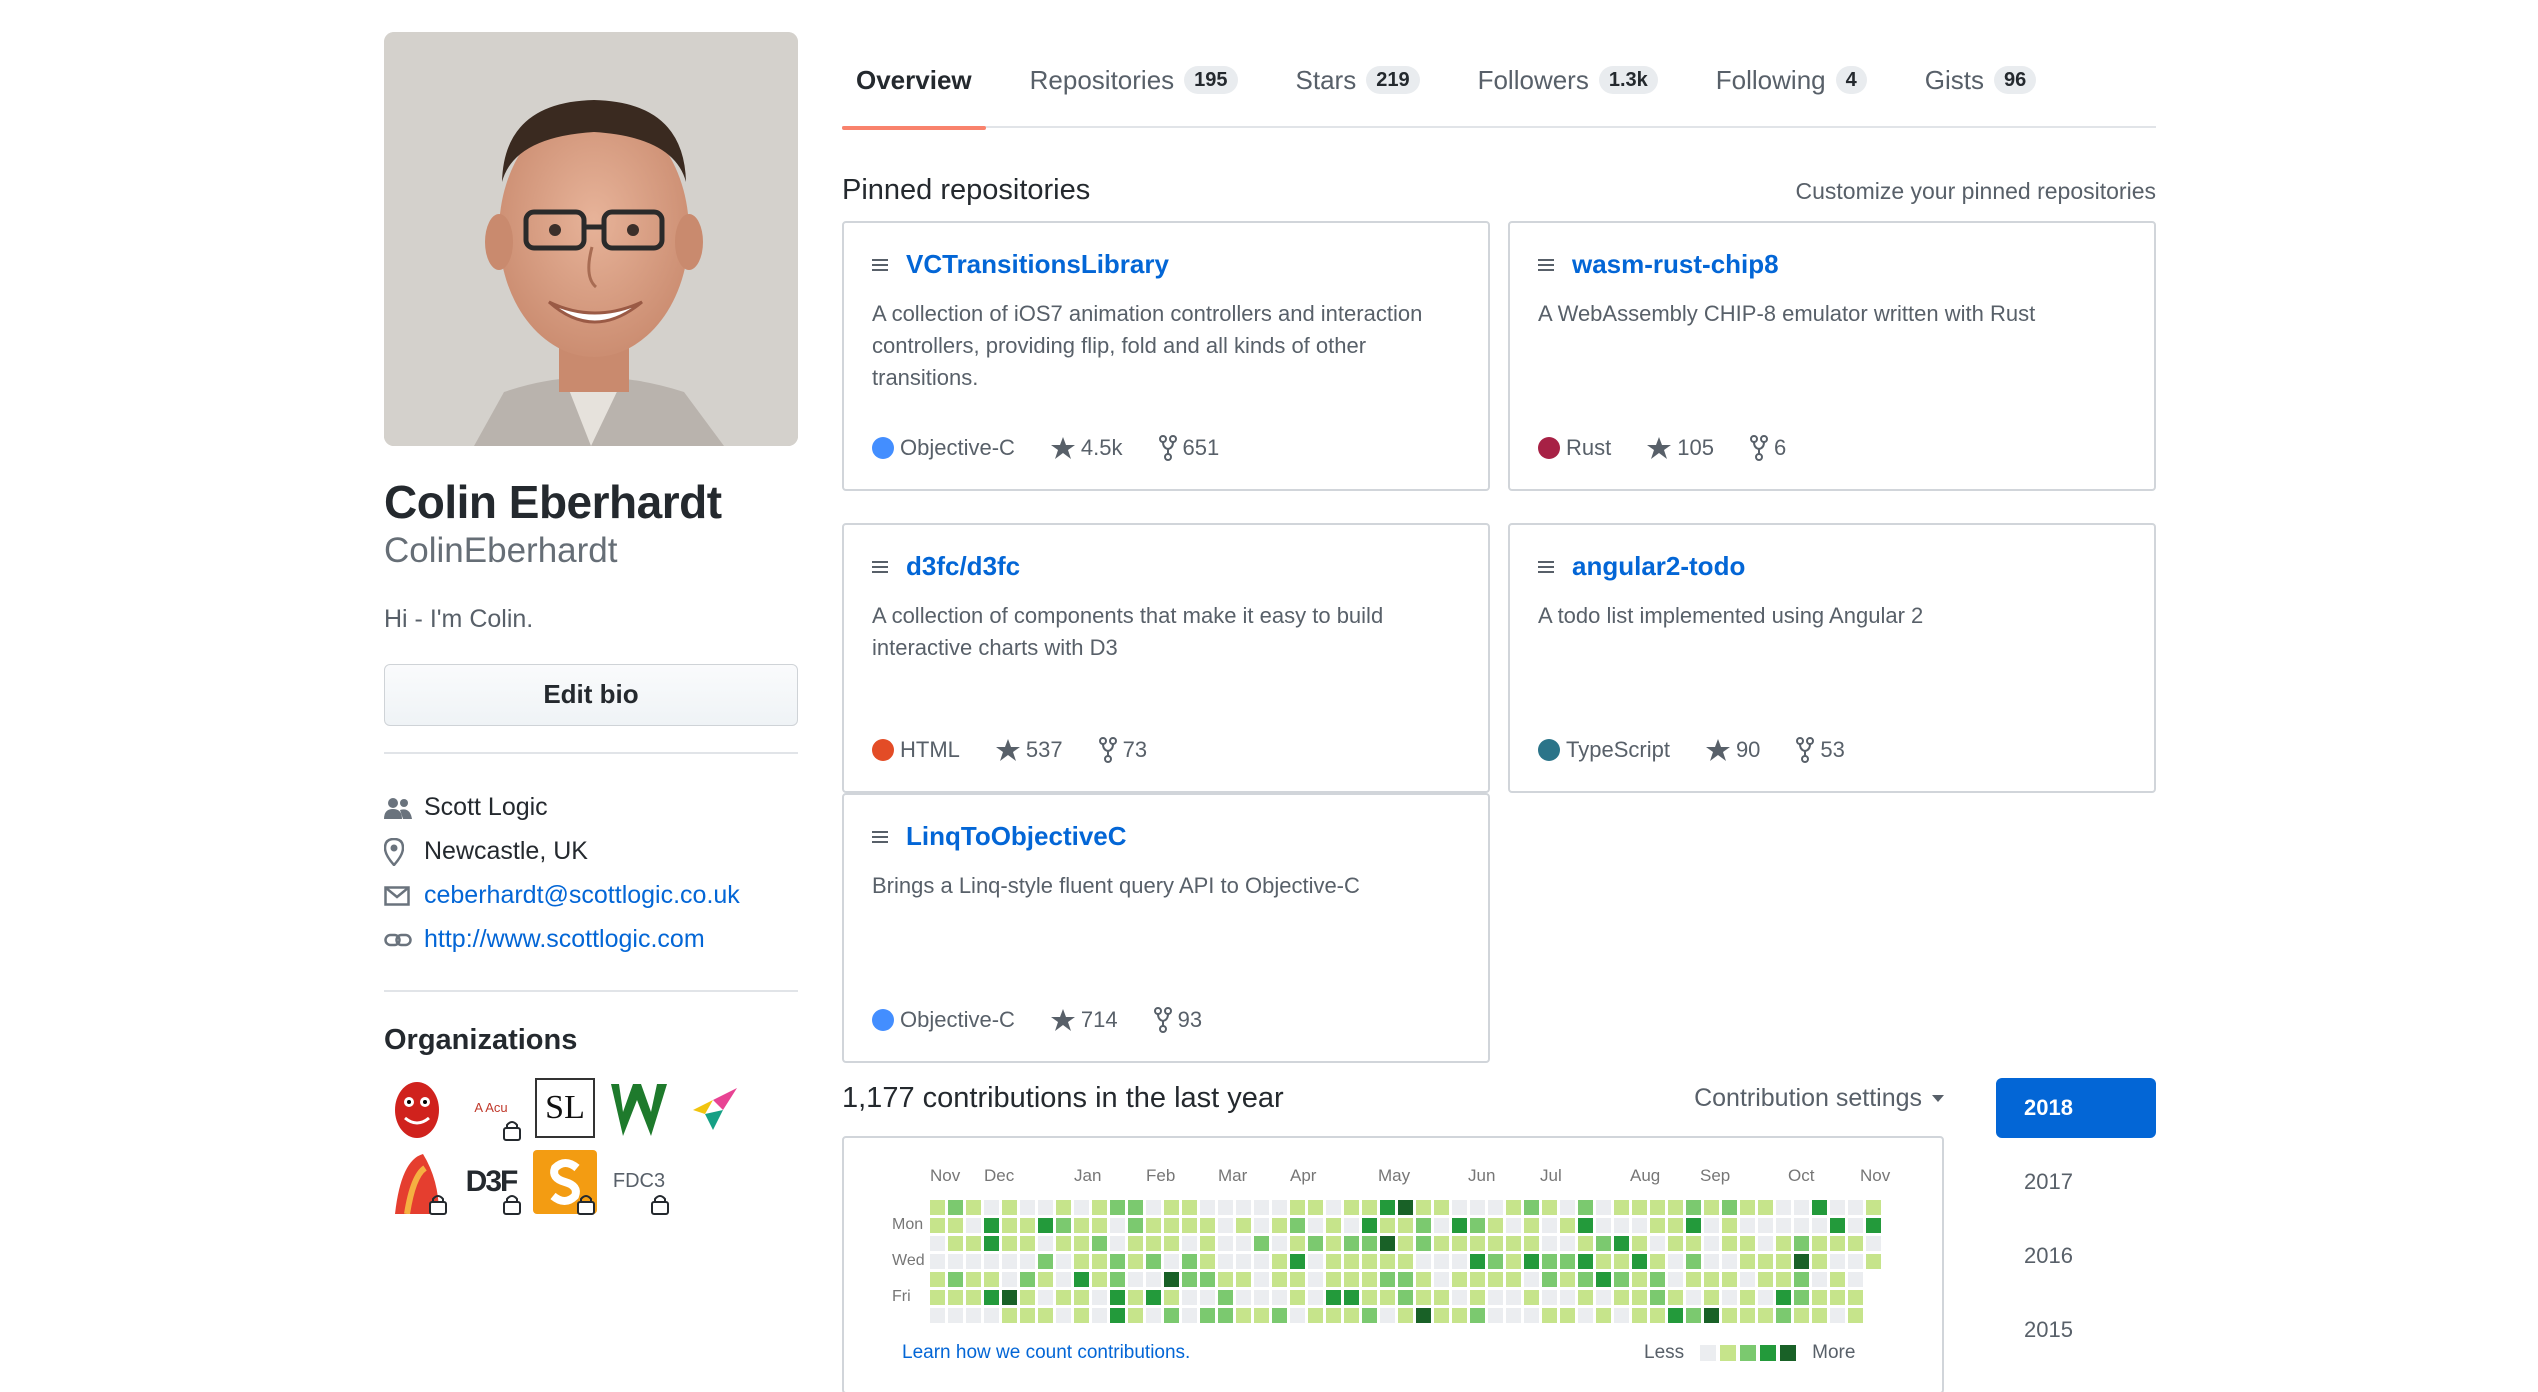 The height and width of the screenshot is (1392, 2538). What do you see at coordinates (1134, 80) in the screenshot?
I see `tab-repositories: Repositories 195` at bounding box center [1134, 80].